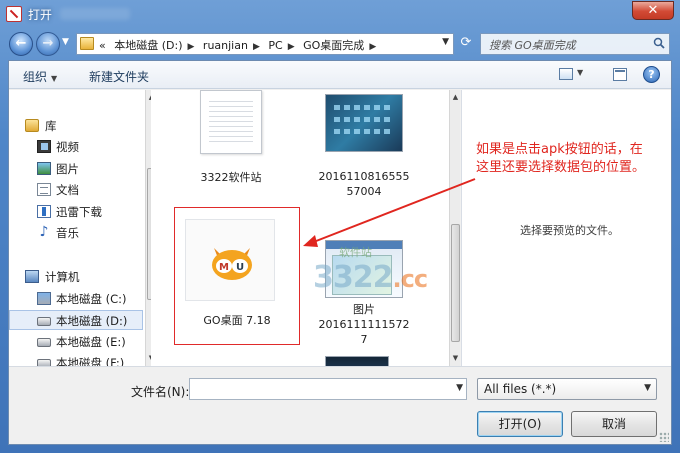 This screenshot has width=680, height=453. I want to click on nav-label: 本地磁盘 (E:), so click(91, 342).